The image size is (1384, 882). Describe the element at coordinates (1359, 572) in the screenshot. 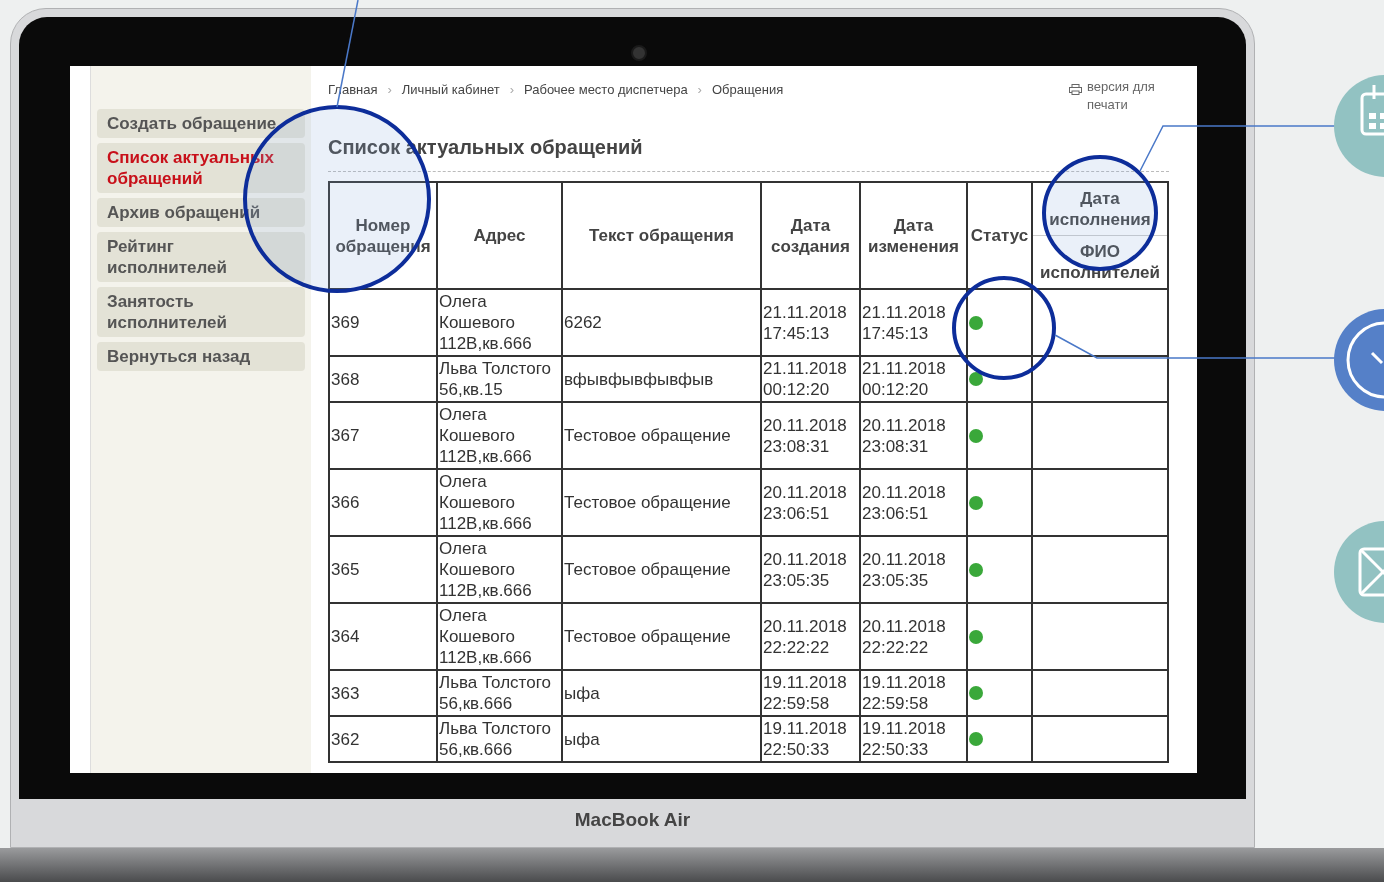

I see `envelope-icon` at that location.